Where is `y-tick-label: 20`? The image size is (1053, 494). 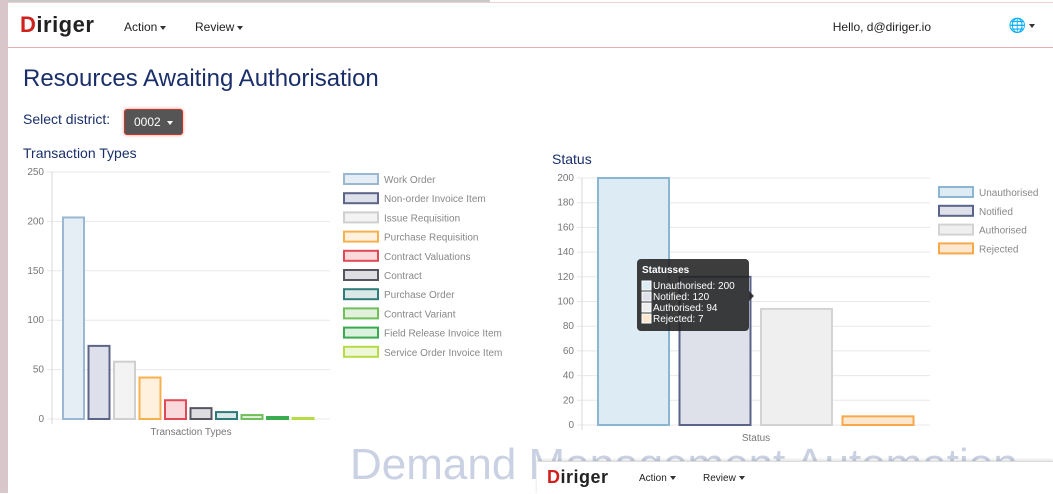 y-tick-label: 20 is located at coordinates (569, 400).